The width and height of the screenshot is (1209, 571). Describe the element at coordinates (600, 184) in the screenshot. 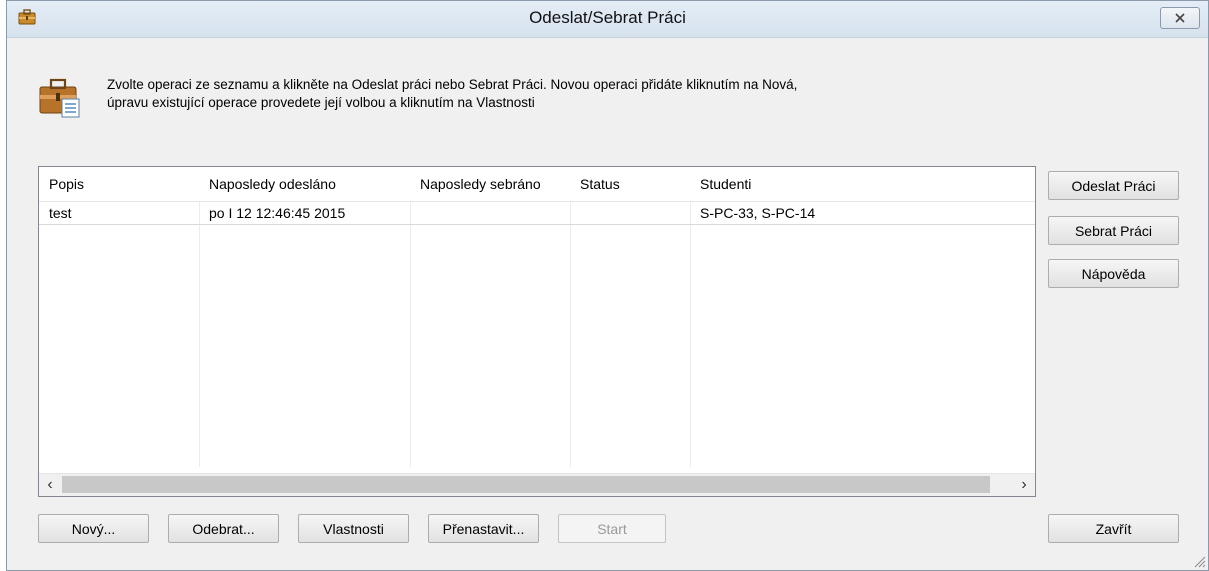

I see `column-header-status: Status` at that location.